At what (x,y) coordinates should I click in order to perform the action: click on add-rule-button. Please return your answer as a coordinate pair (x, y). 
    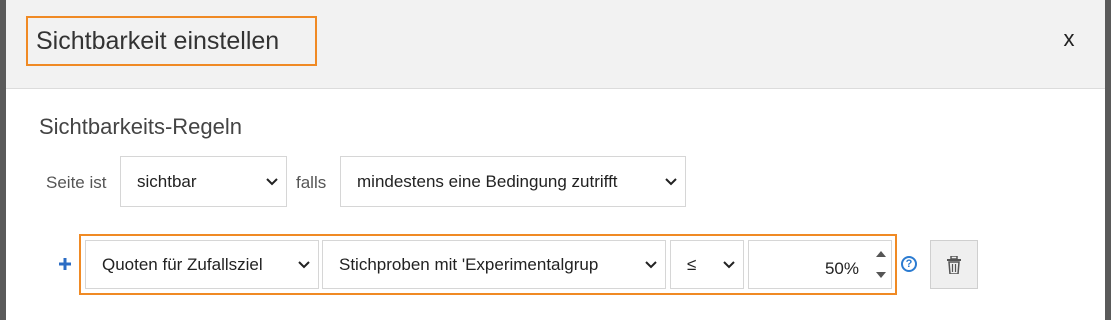
    Looking at the image, I should click on (65, 264).